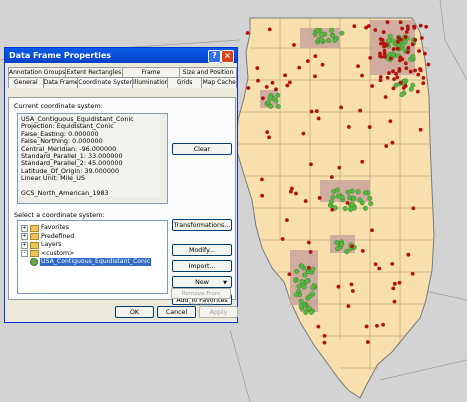  Describe the element at coordinates (218, 312) in the screenshot. I see `apply-button: Apply` at that location.